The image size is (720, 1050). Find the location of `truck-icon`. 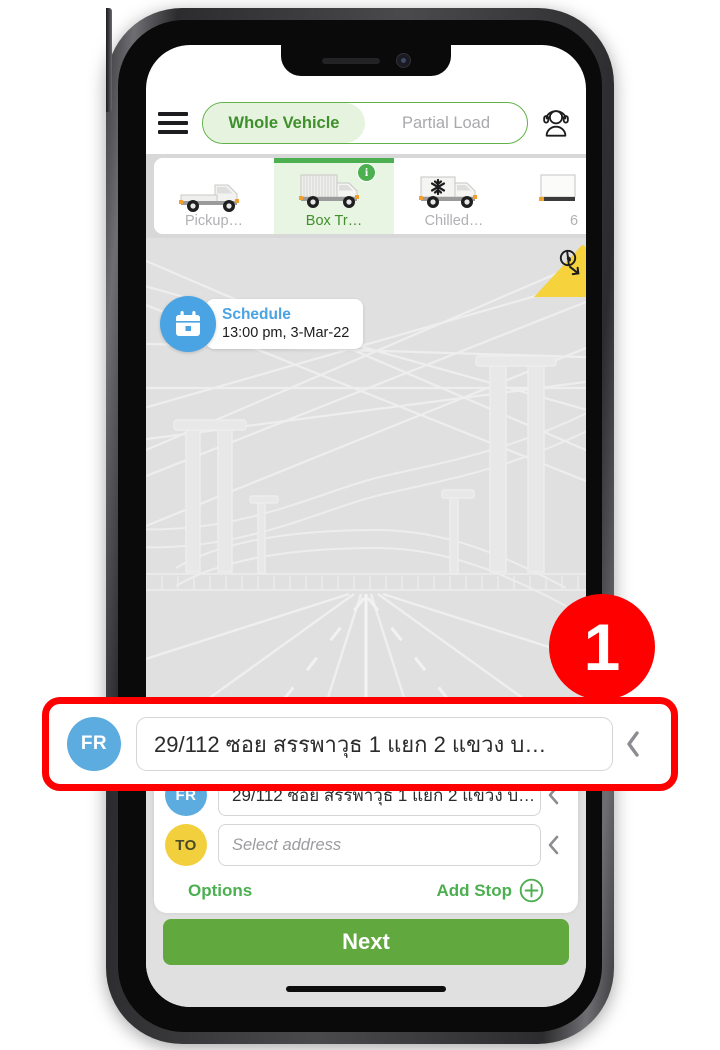

truck-icon is located at coordinates (560, 191).